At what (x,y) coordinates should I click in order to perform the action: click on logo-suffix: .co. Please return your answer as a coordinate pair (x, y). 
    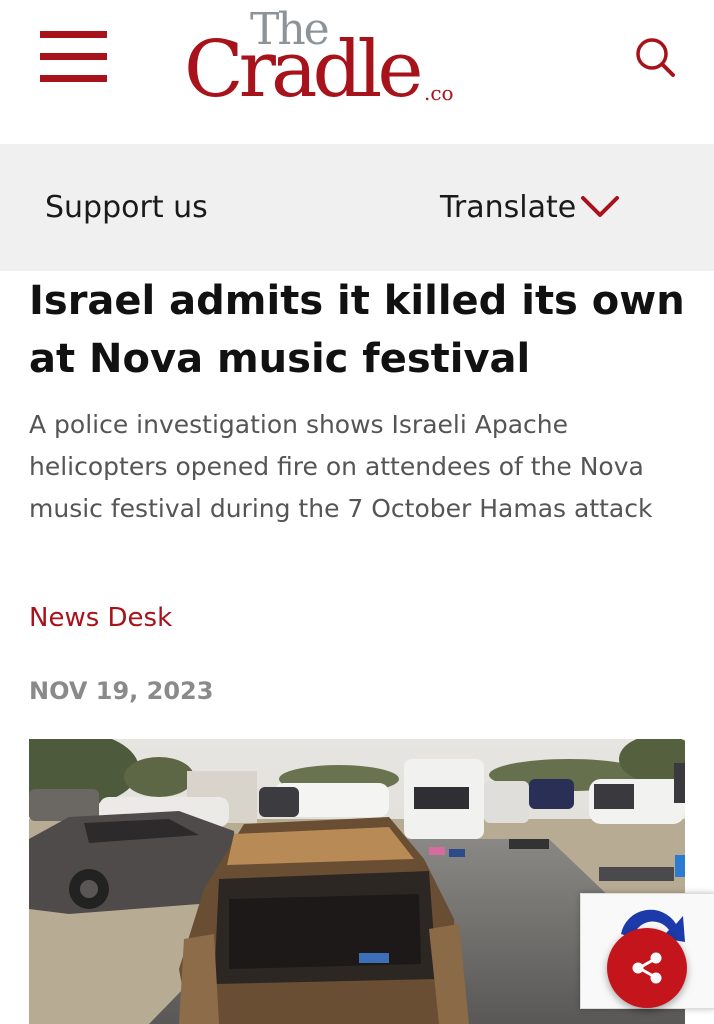
    Looking at the image, I should click on (439, 93).